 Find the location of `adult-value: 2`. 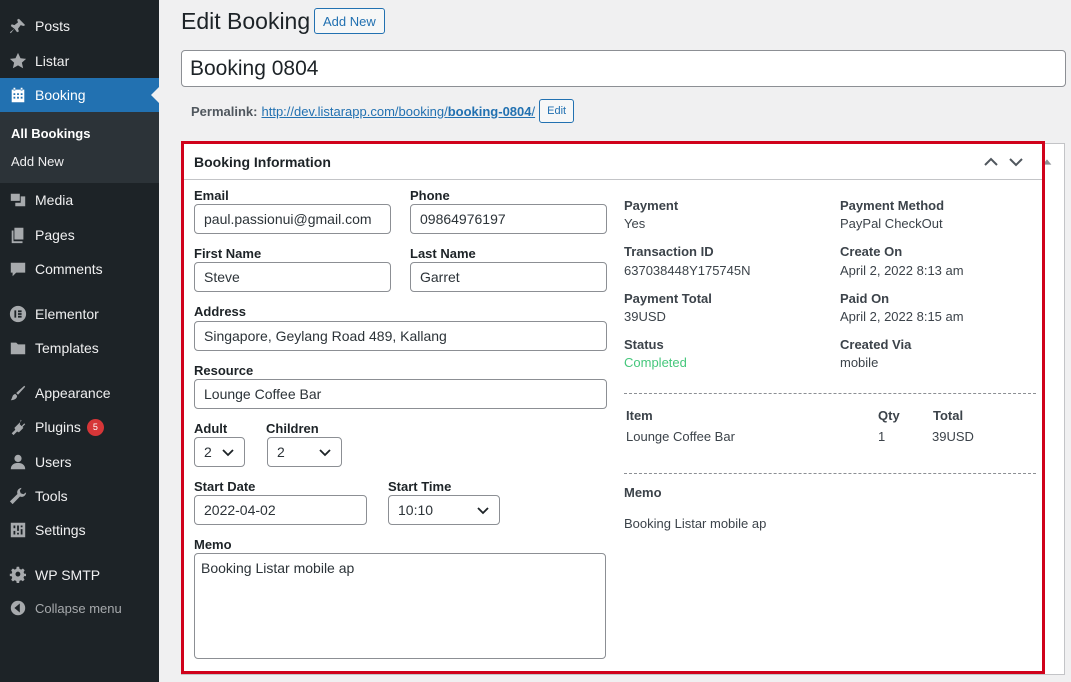

adult-value: 2 is located at coordinates (208, 452).